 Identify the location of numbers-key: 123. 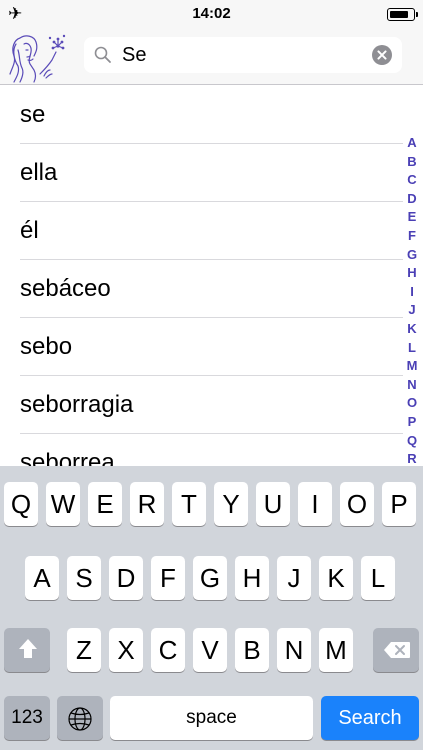
(27, 718).